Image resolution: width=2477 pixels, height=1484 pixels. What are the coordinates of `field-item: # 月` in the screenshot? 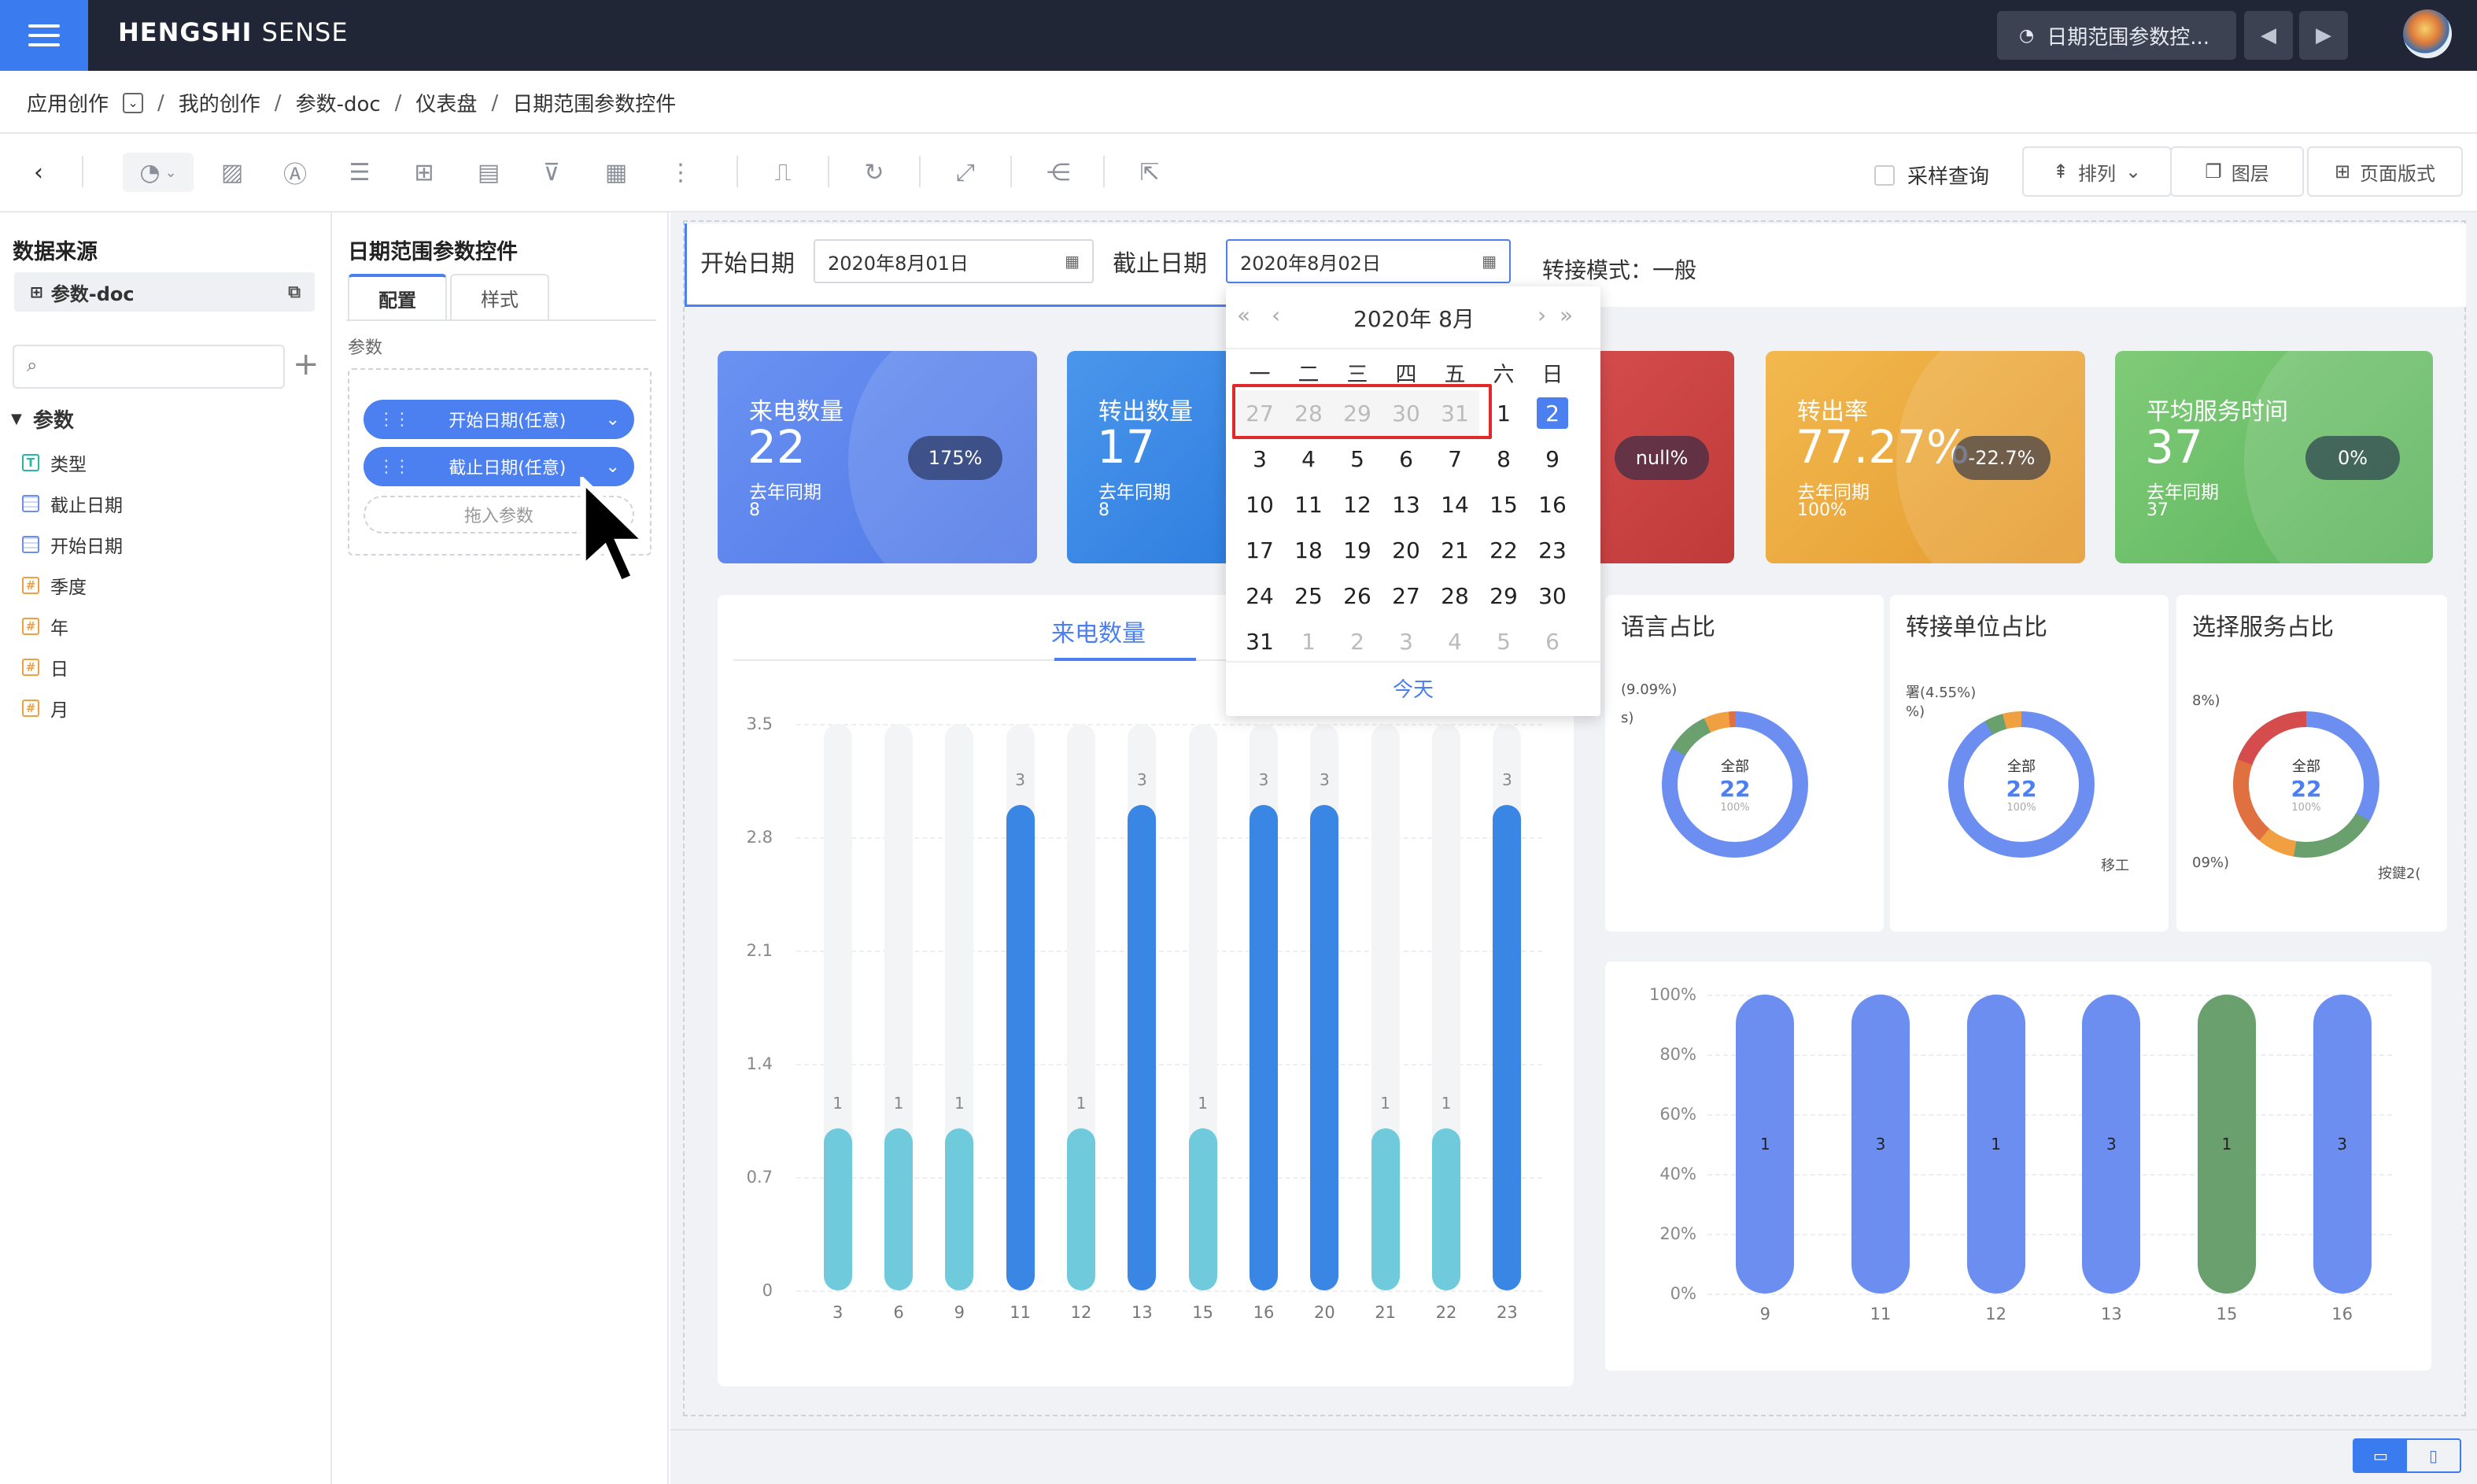 It's located at (45, 708).